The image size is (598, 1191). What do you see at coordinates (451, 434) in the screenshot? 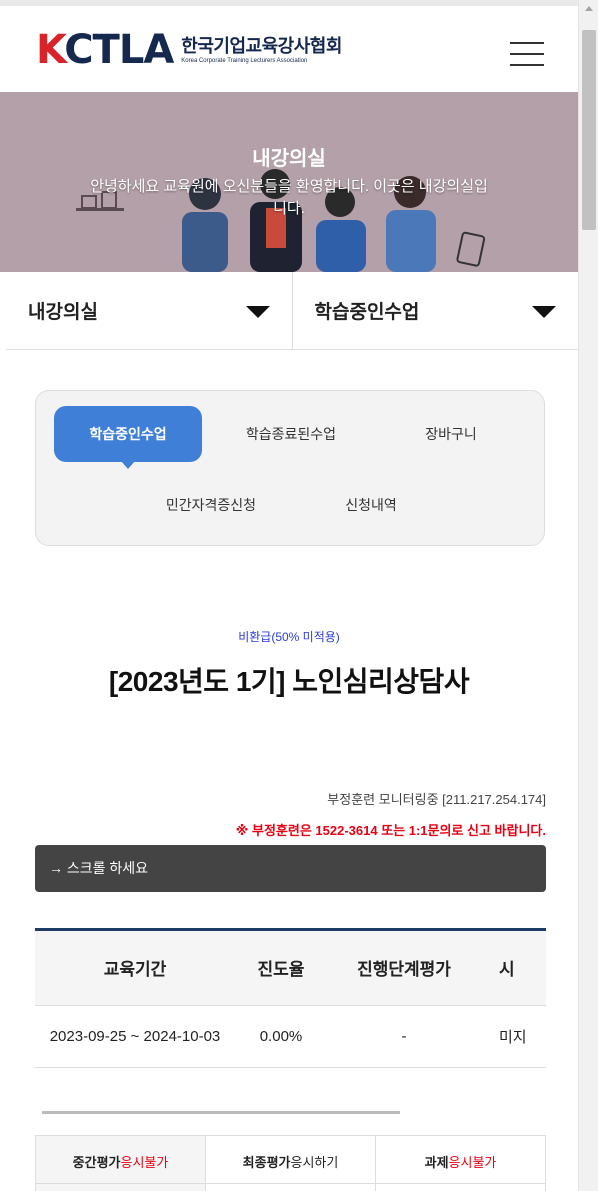
I see `tab-cart: 장바구니` at bounding box center [451, 434].